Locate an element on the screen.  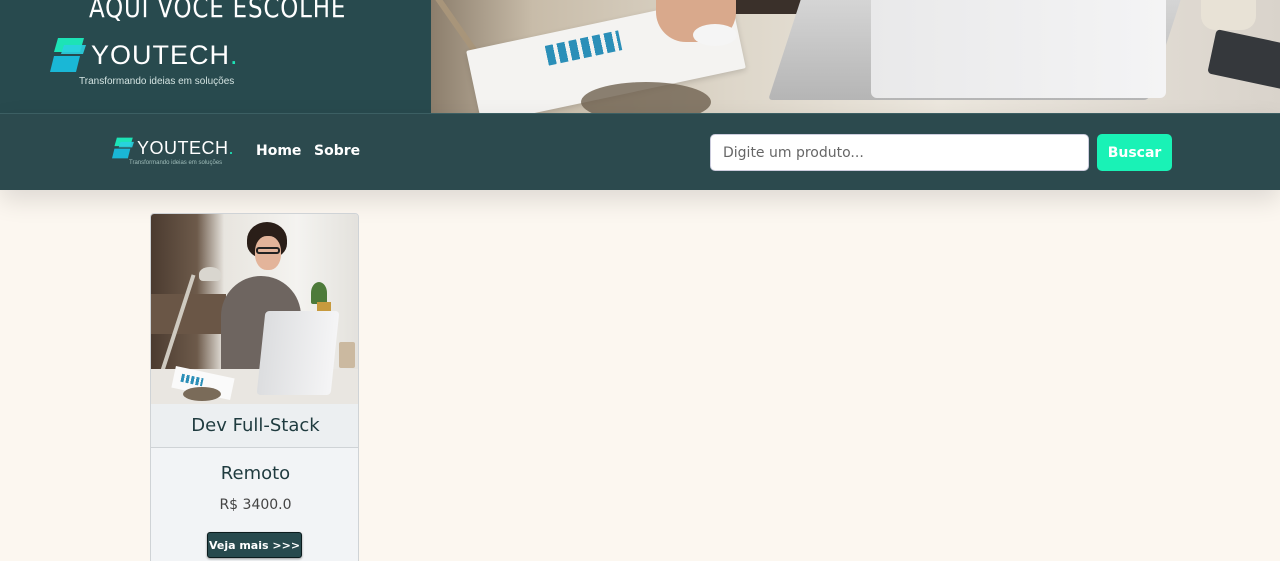
navbar-logo: YOUTECH. is located at coordinates (173, 148).